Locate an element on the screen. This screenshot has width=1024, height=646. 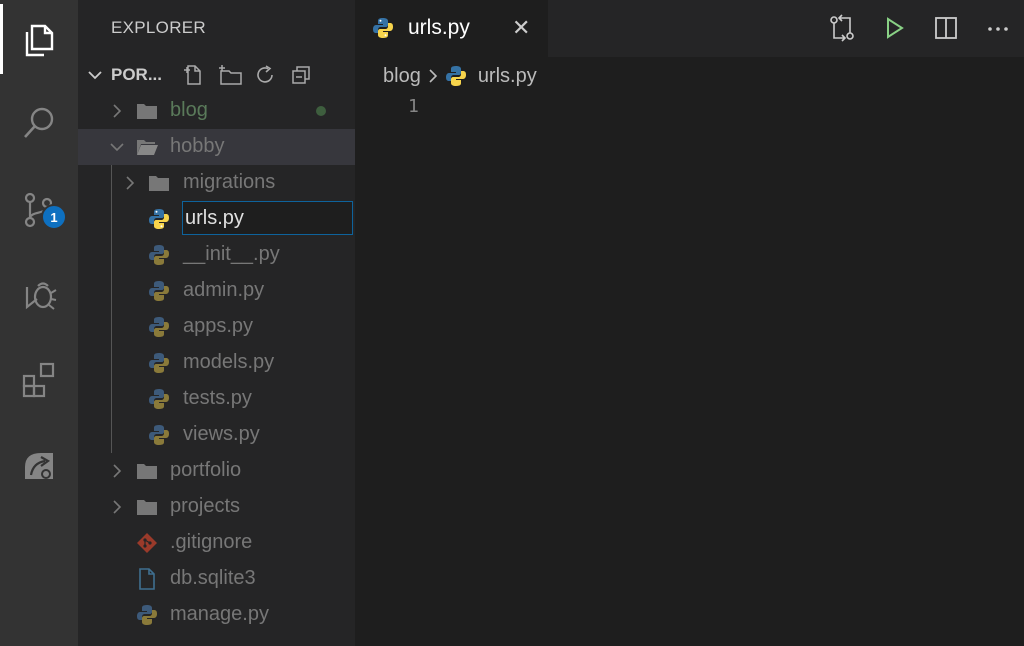
run-file-button is located at coordinates (894, 30).